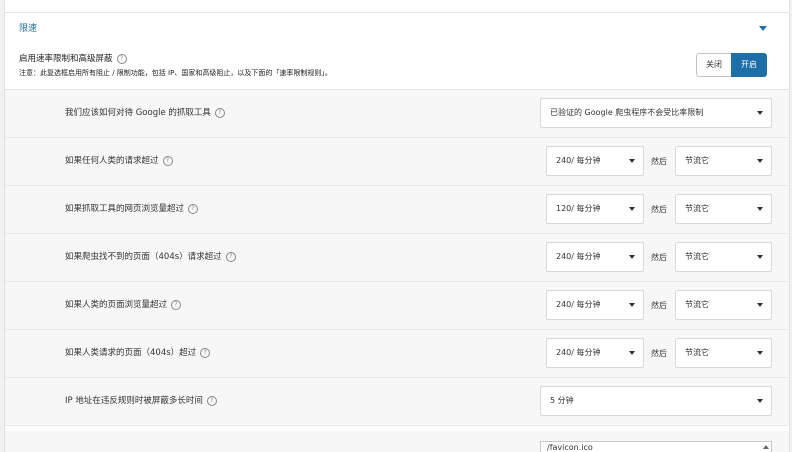  Describe the element at coordinates (141, 401) in the screenshot. I see `rule-label: IP 地址在违反规则时被屏蔽多长时间?` at that location.